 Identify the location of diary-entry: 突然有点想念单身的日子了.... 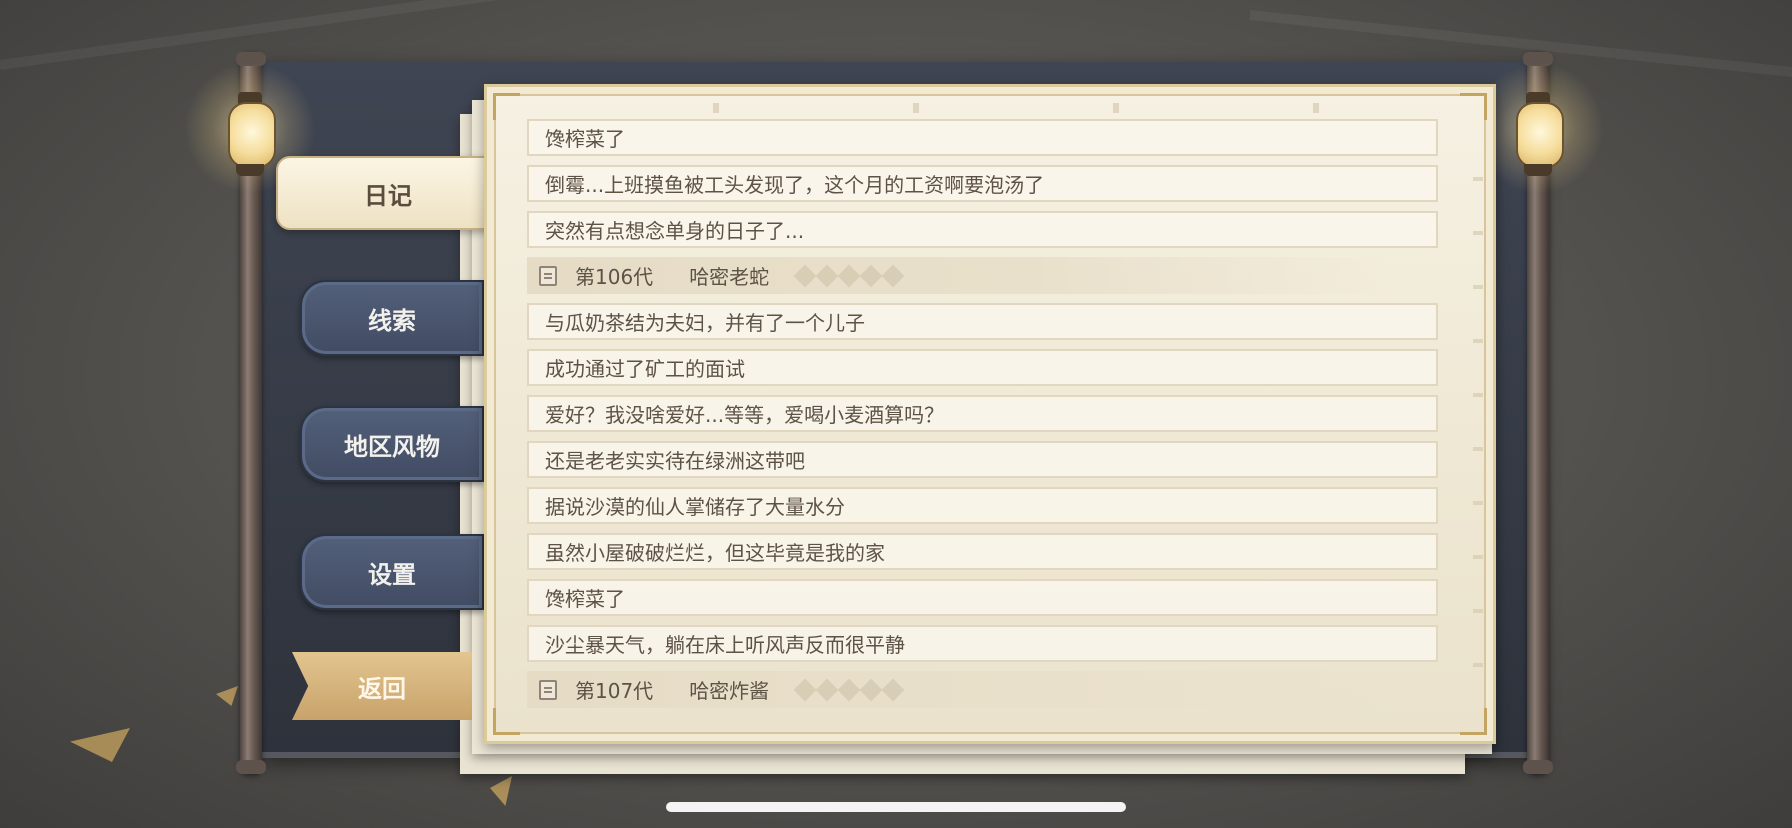
(982, 229).